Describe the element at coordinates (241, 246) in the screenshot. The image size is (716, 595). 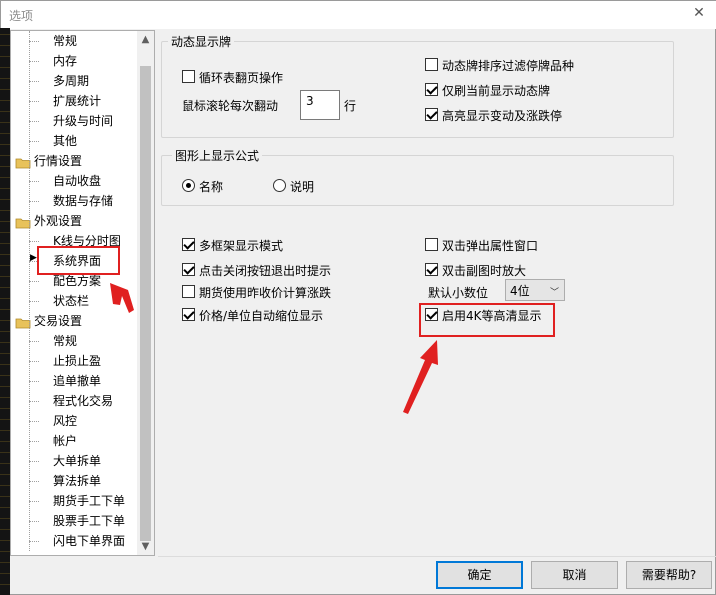
I see `multi-frame-label: 多框架显示模式` at that location.